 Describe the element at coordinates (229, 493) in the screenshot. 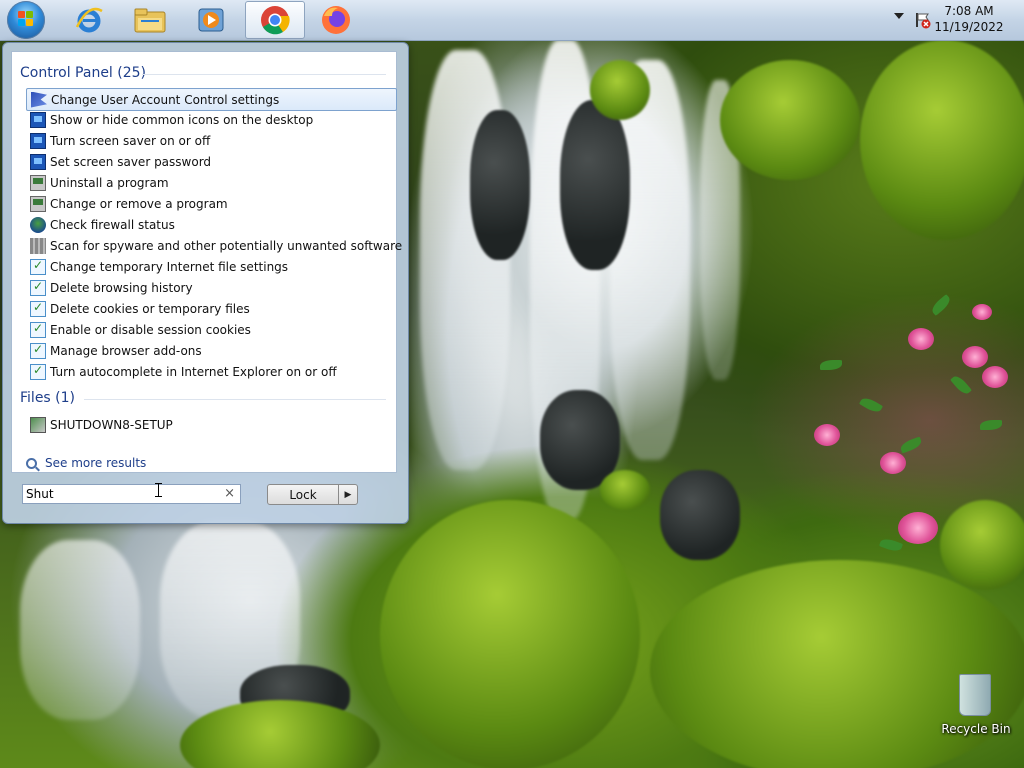

I see `clear-search-icon: ×` at that location.